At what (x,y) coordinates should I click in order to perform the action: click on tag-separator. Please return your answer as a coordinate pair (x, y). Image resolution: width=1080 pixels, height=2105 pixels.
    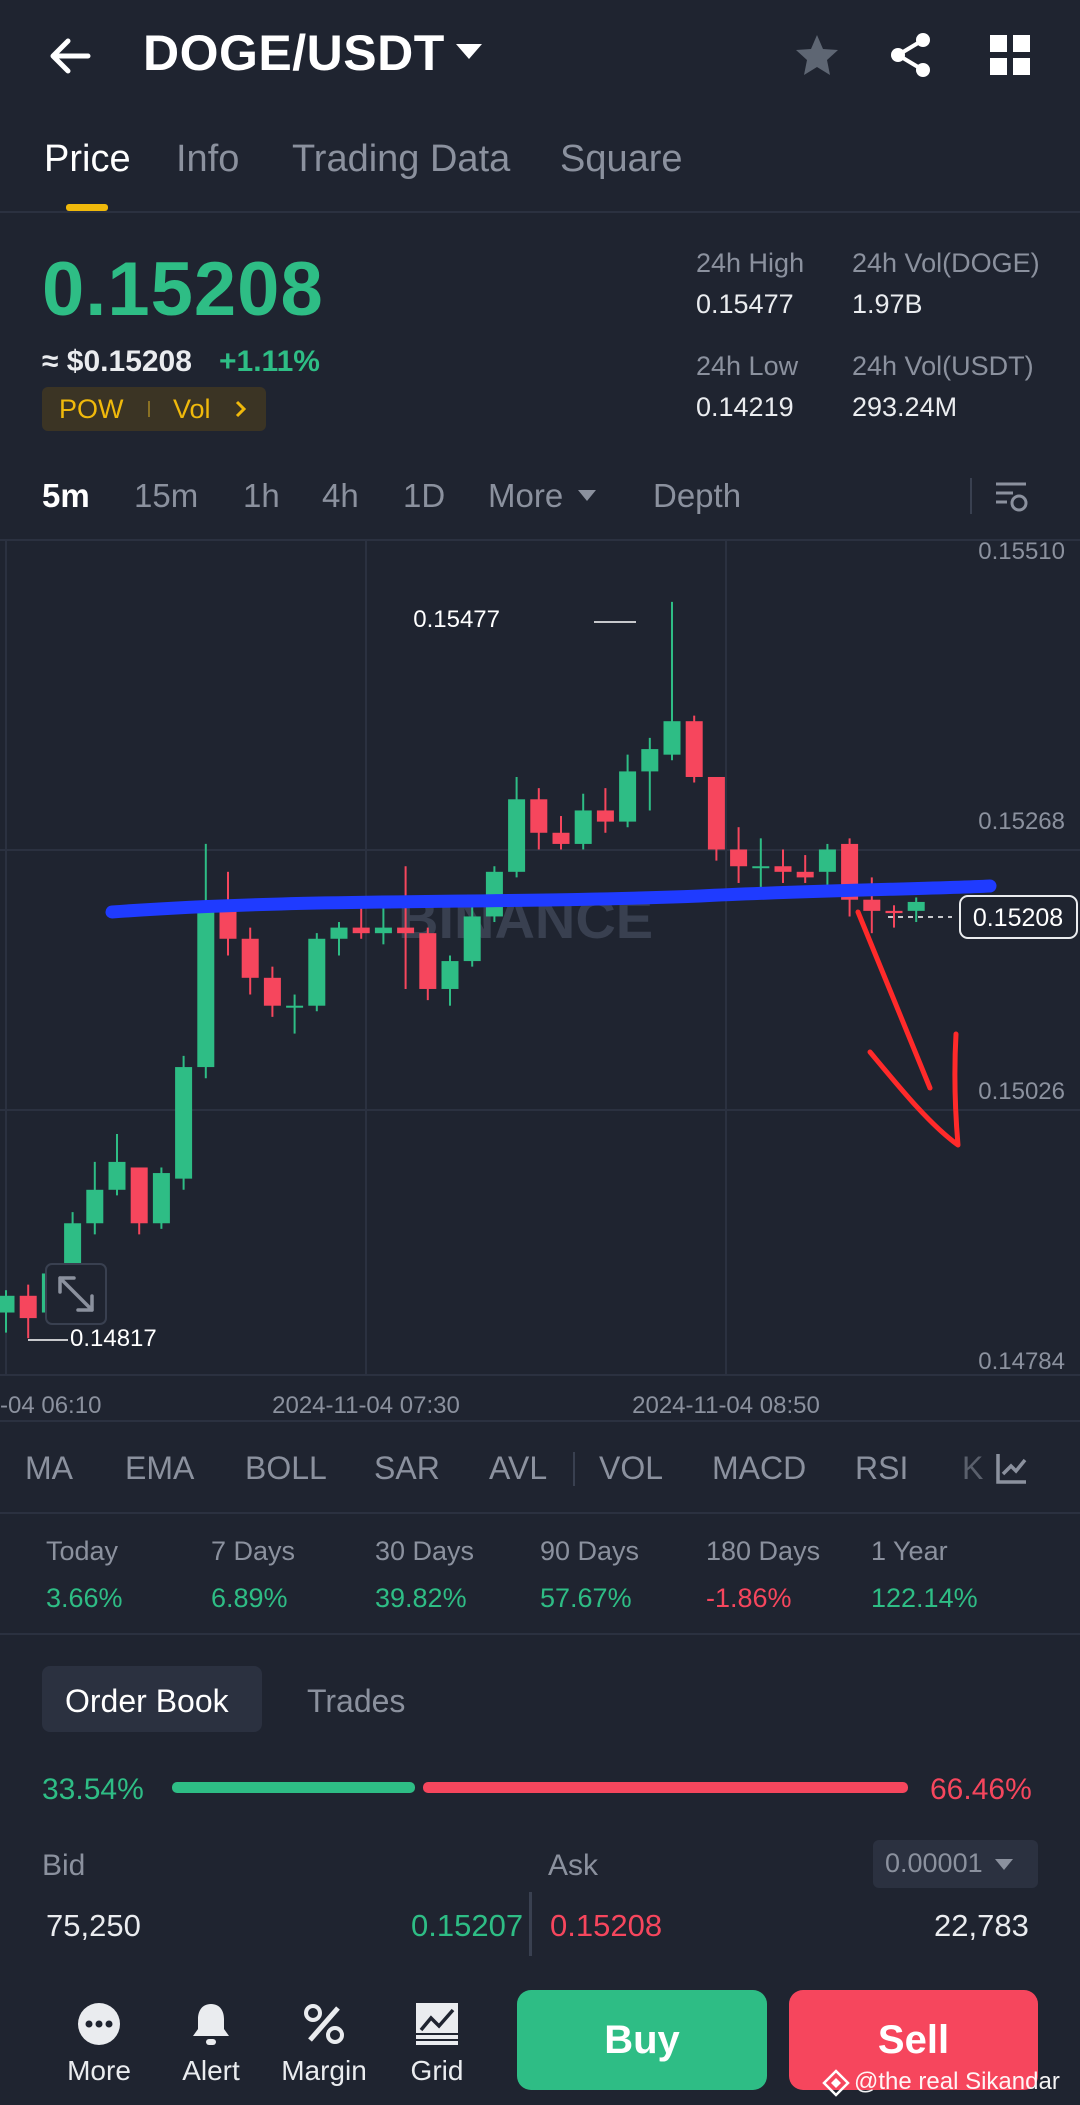
    Looking at the image, I should click on (149, 409).